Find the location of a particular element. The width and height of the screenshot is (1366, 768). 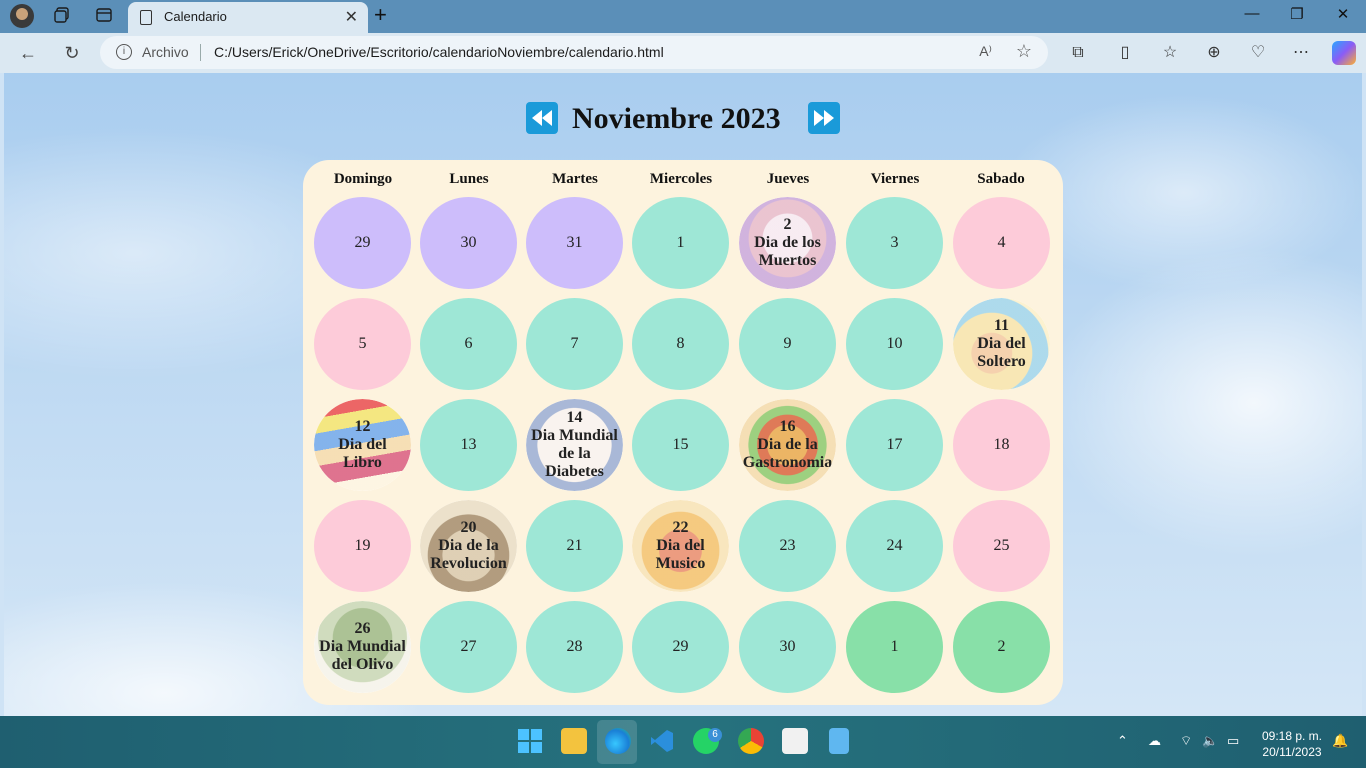

day-cell: 5 is located at coordinates (362, 344).